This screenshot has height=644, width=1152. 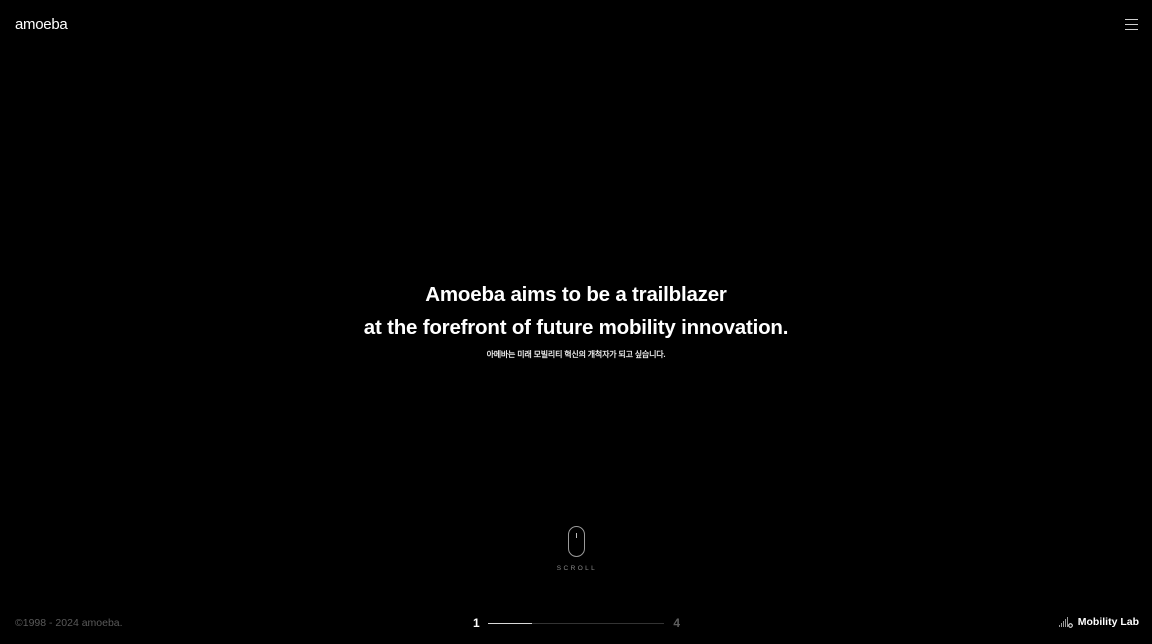 What do you see at coordinates (576, 354) in the screenshot?
I see `hero-subtitle: 아메바는 미래 모빌리티 혁신의 개척자가 되고 싶습니다.` at bounding box center [576, 354].